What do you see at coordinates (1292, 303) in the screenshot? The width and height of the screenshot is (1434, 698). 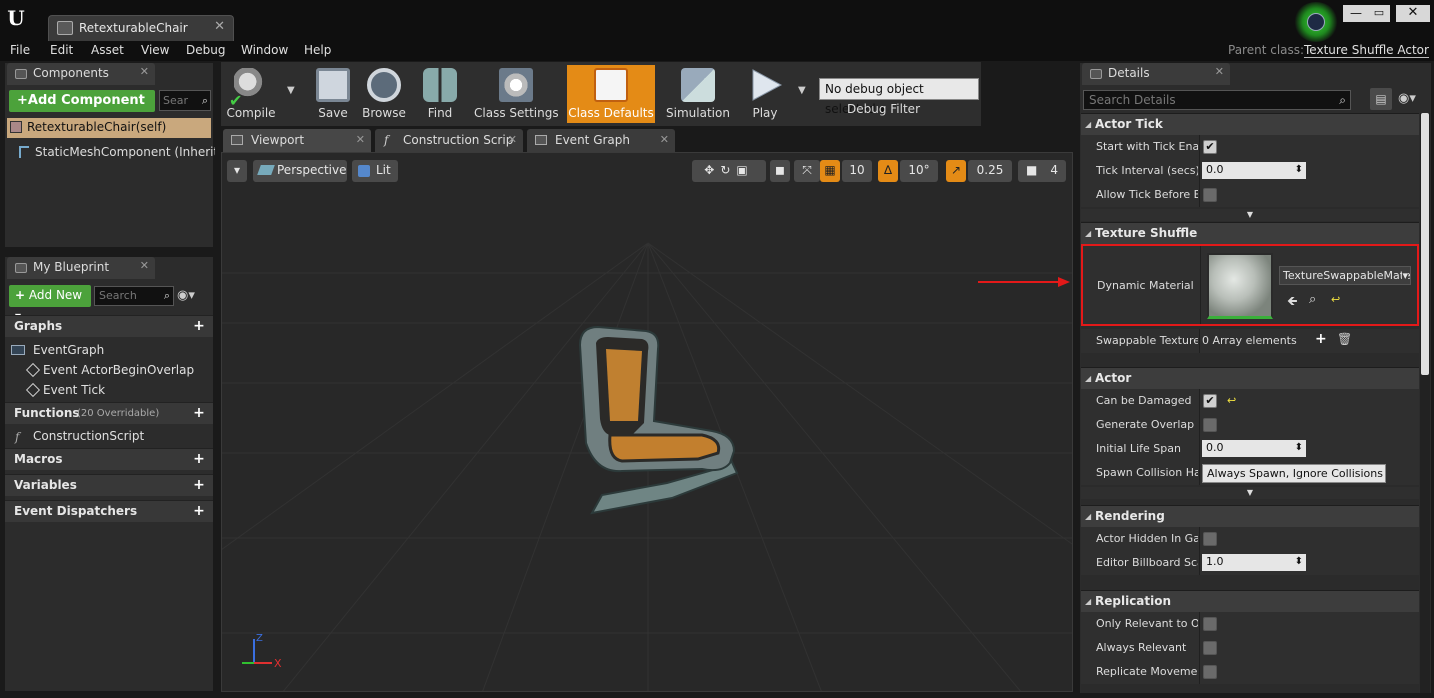 I see `use-selected-arrow-icon: 🡸` at bounding box center [1292, 303].